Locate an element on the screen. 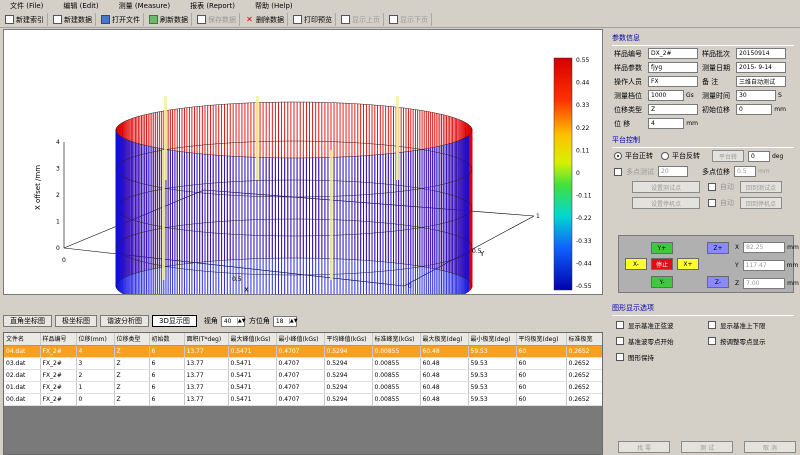 Image resolution: width=800 pixels, height=455 pixels. menu-measure: 测量 (Measure) is located at coordinates (144, 6).